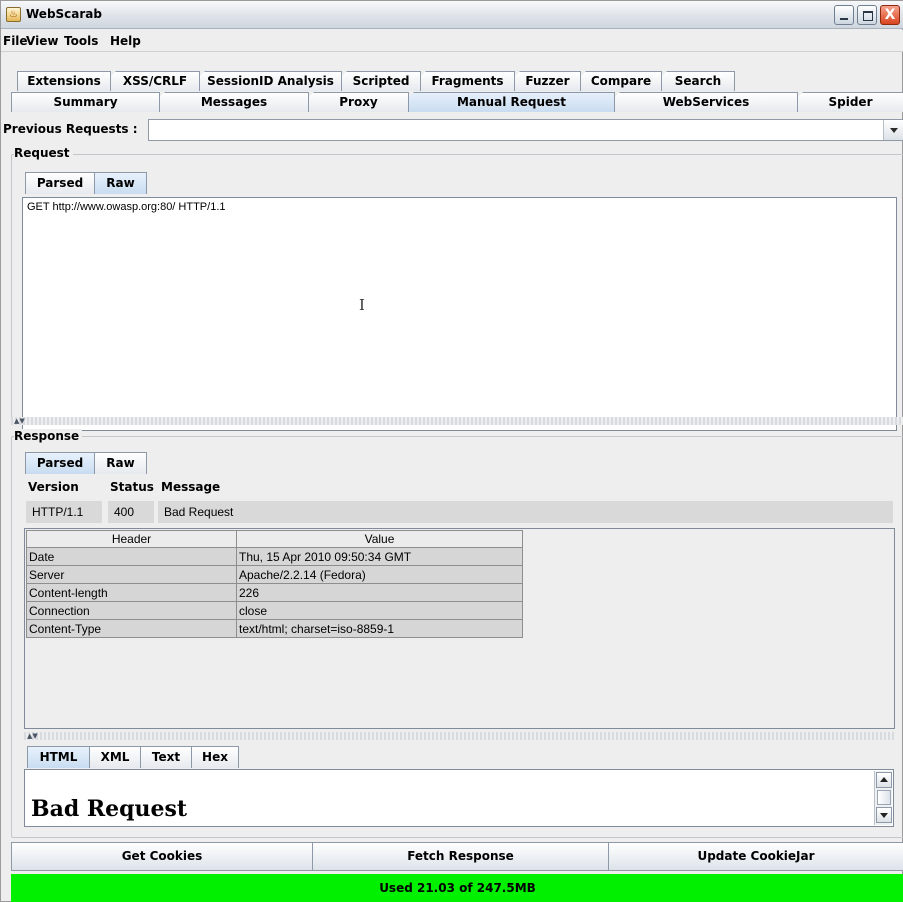  What do you see at coordinates (379, 628) in the screenshot?
I see `header-value-cell: text/html; charset=iso-8859-1` at bounding box center [379, 628].